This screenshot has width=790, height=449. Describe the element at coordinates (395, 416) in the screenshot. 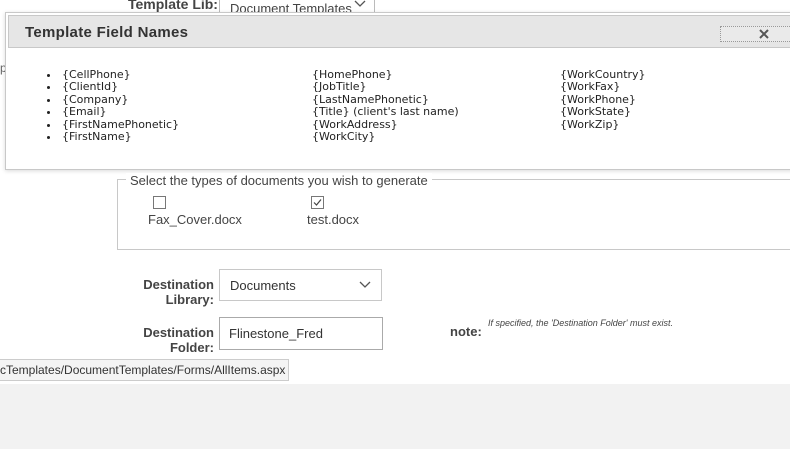

I see `page-footer-area` at that location.